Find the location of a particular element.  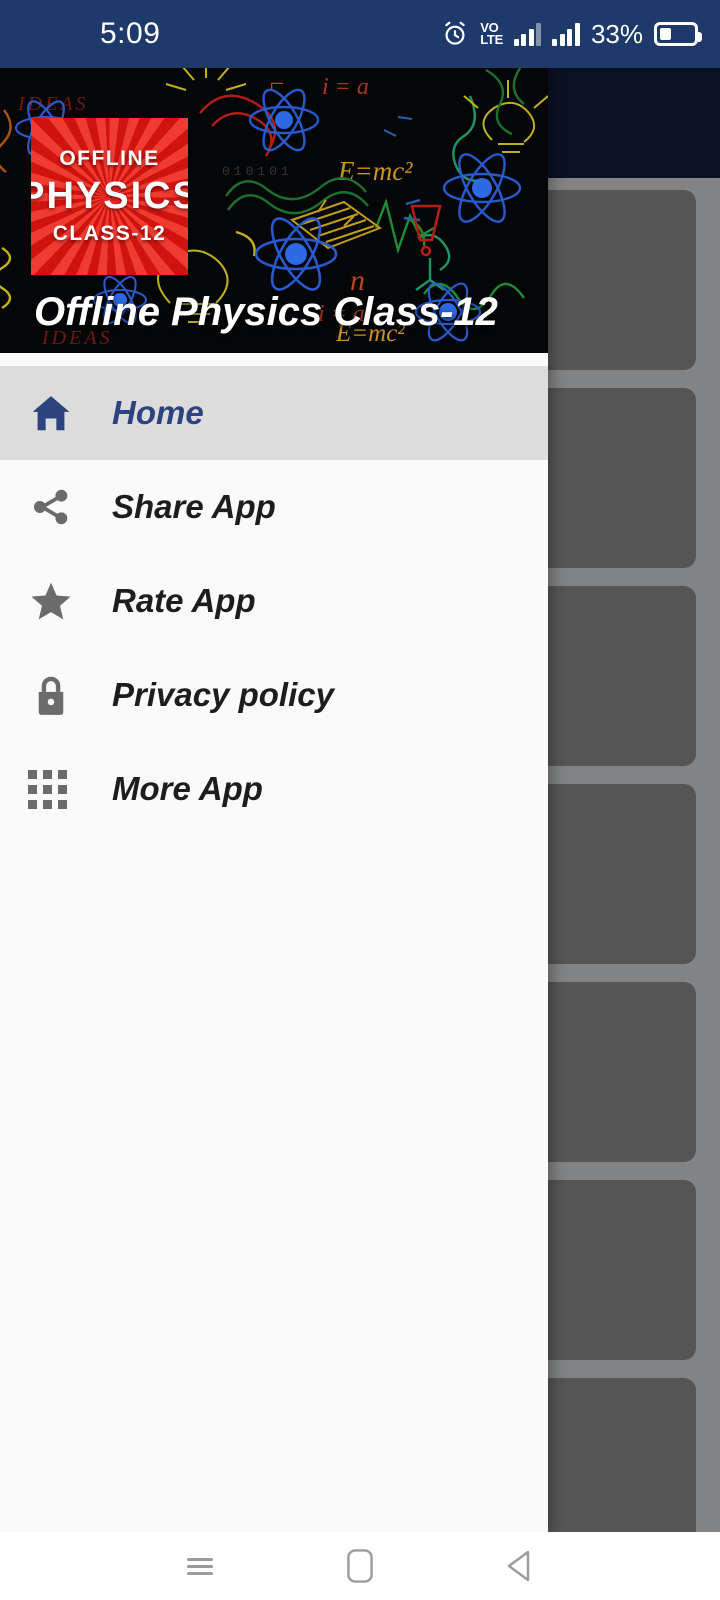

drawer-item-label: More App is located at coordinates (187, 788).